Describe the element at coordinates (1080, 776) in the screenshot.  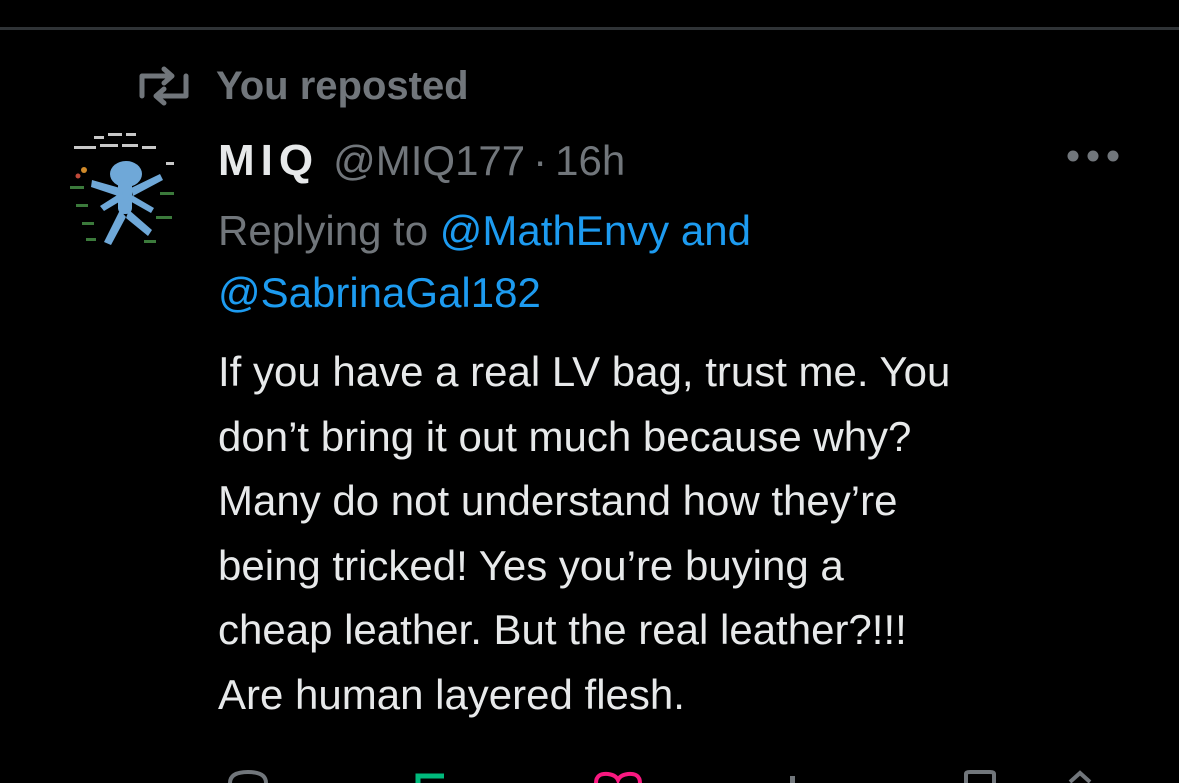
I see `share-icon` at that location.